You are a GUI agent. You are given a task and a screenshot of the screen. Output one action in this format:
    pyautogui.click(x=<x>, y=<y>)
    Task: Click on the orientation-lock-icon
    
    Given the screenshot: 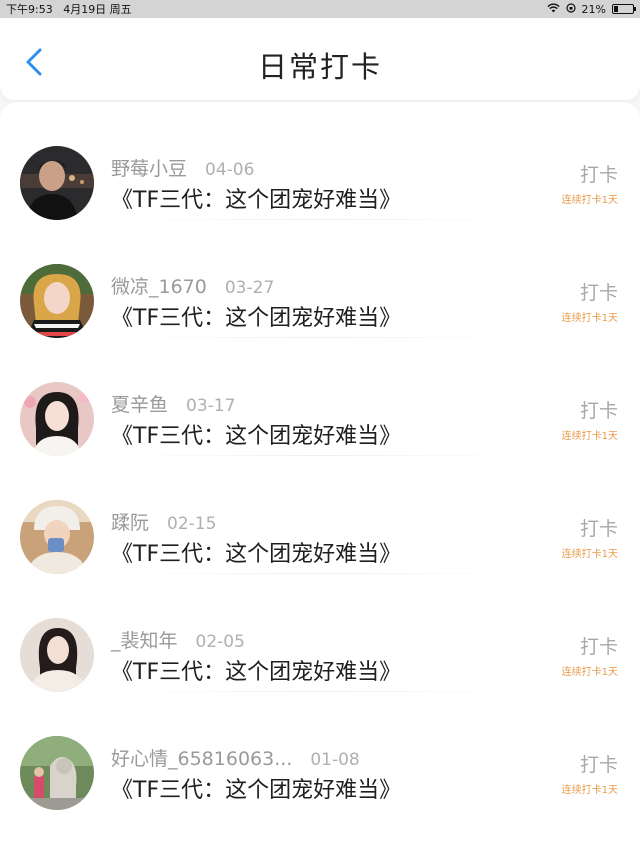 What is the action you would take?
    pyautogui.click(x=570, y=9)
    